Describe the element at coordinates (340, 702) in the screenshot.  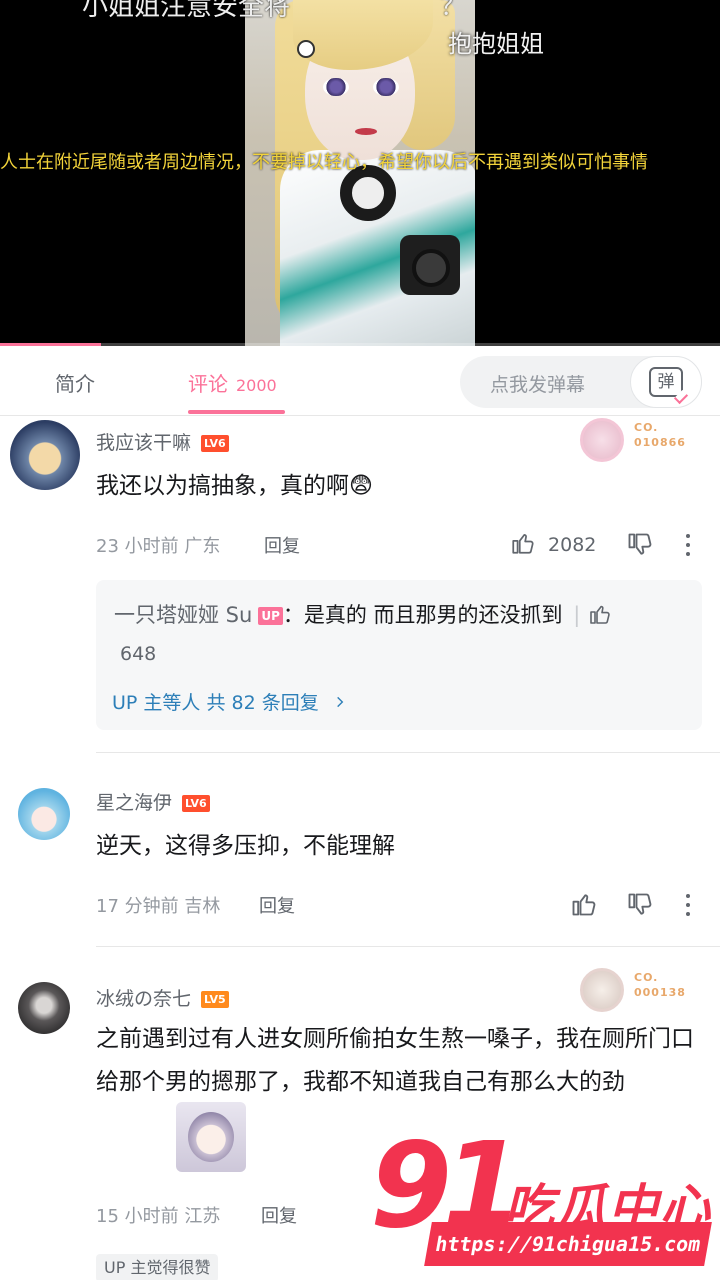
I see `chevron-right-icon` at that location.